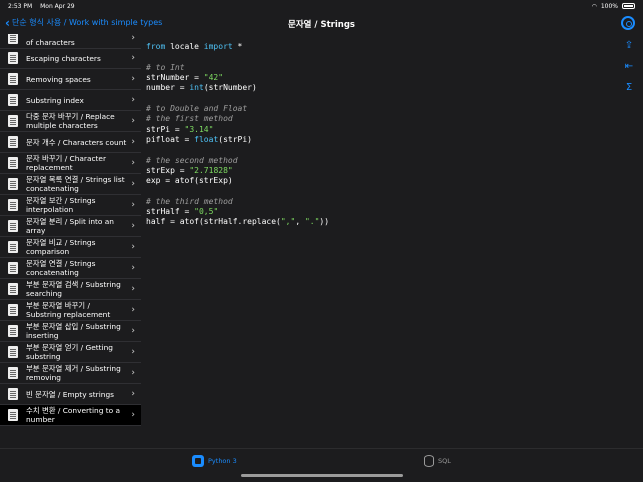  I want to click on status-bar: 2:53 PM Mon Apr 29 ◠ 100%, so click(321, 6).